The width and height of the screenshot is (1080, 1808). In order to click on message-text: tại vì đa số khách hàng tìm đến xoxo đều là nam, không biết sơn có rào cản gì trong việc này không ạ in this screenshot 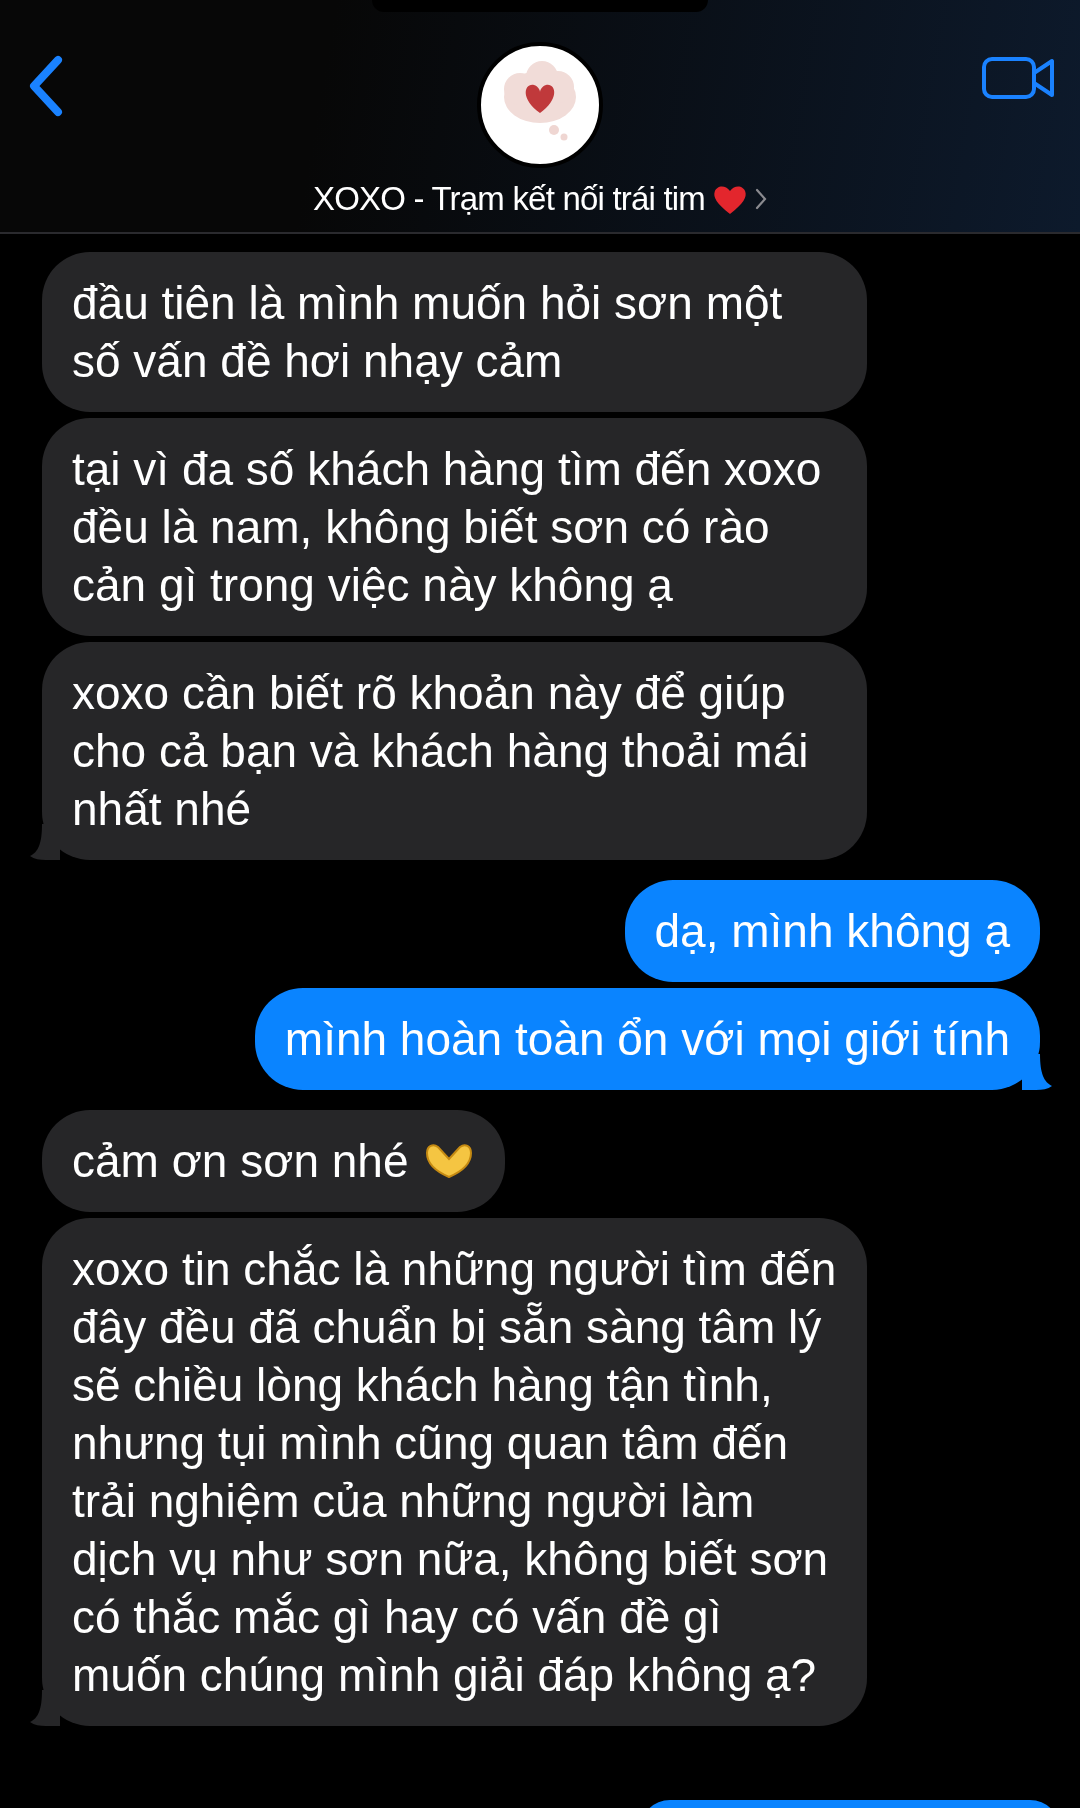, I will do `click(447, 527)`.